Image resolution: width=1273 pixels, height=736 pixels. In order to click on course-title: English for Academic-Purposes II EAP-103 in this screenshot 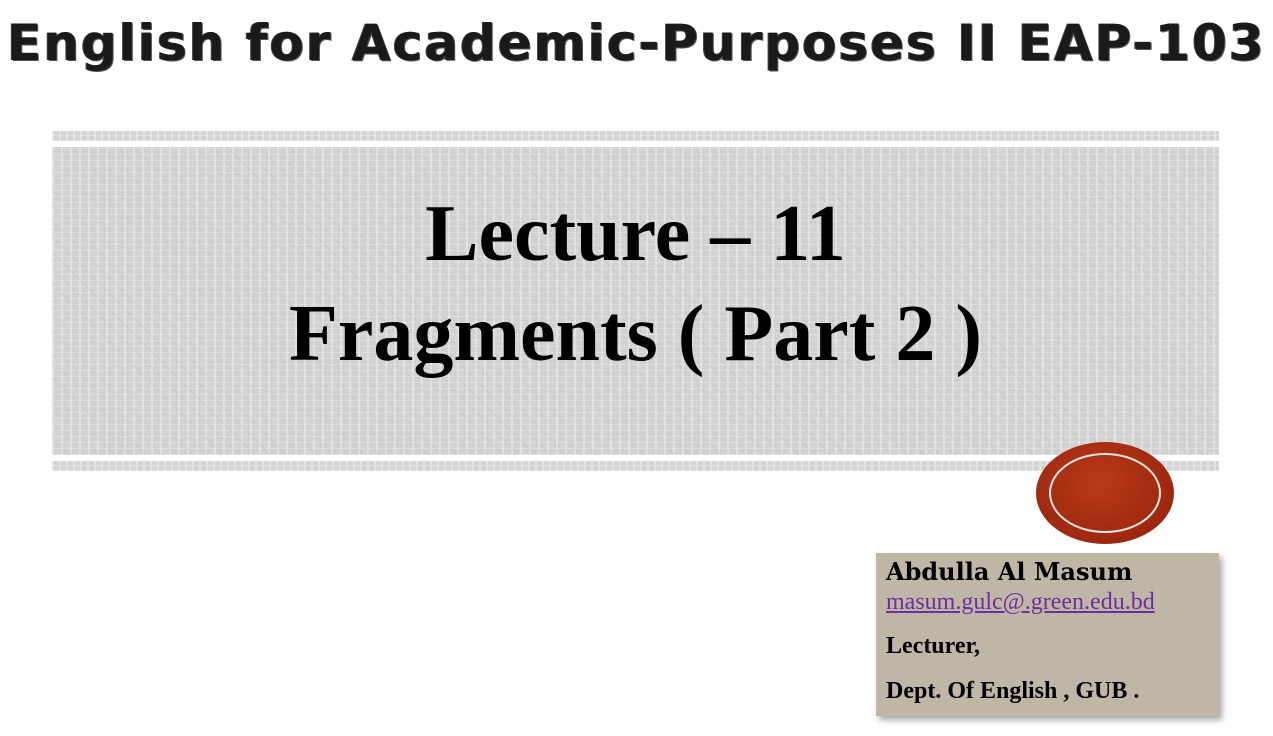, I will do `click(636, 43)`.